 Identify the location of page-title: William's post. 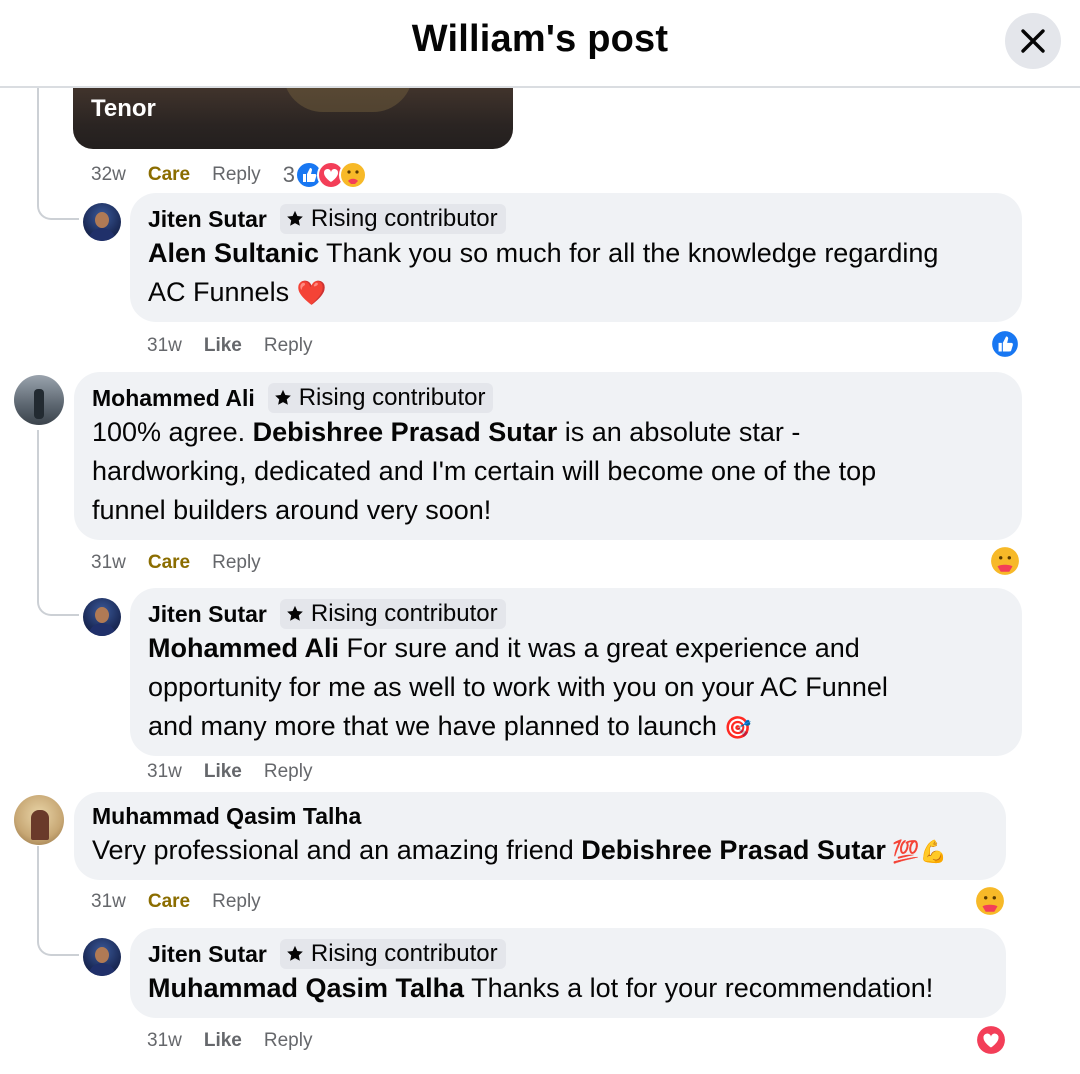
(540, 39).